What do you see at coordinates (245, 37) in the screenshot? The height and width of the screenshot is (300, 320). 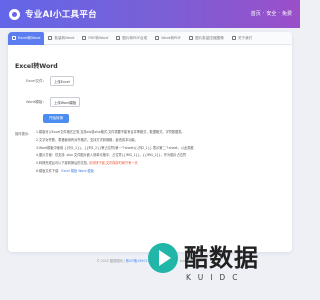 I see `tab-label: 关于我们` at bounding box center [245, 37].